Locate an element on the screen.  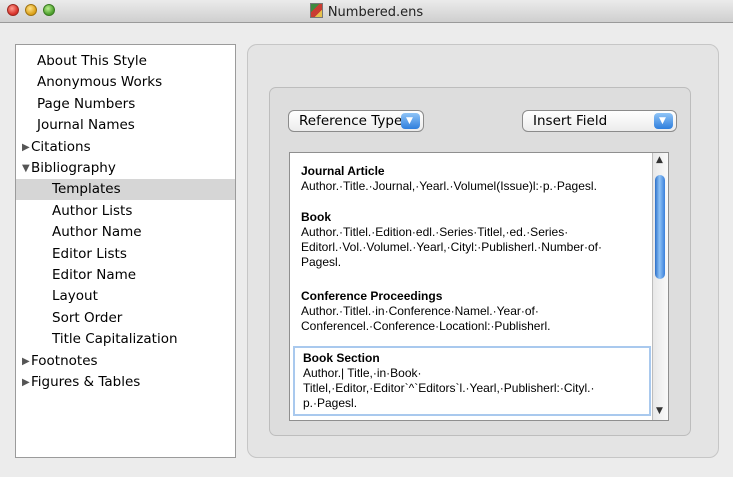
sidebar-item: Editor Name is located at coordinates (125, 275).